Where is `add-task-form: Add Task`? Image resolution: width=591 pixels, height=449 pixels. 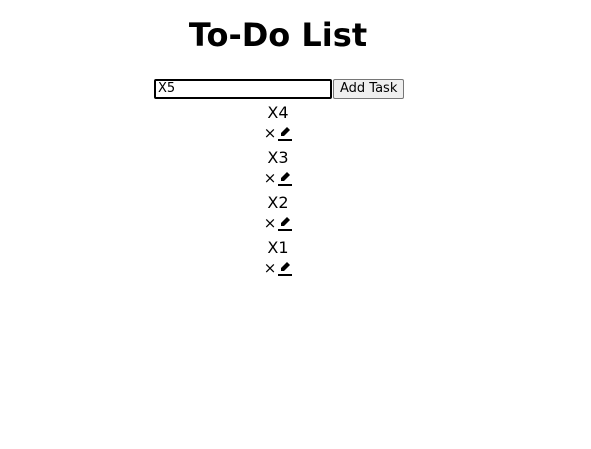 add-task-form: Add Task is located at coordinates (279, 89).